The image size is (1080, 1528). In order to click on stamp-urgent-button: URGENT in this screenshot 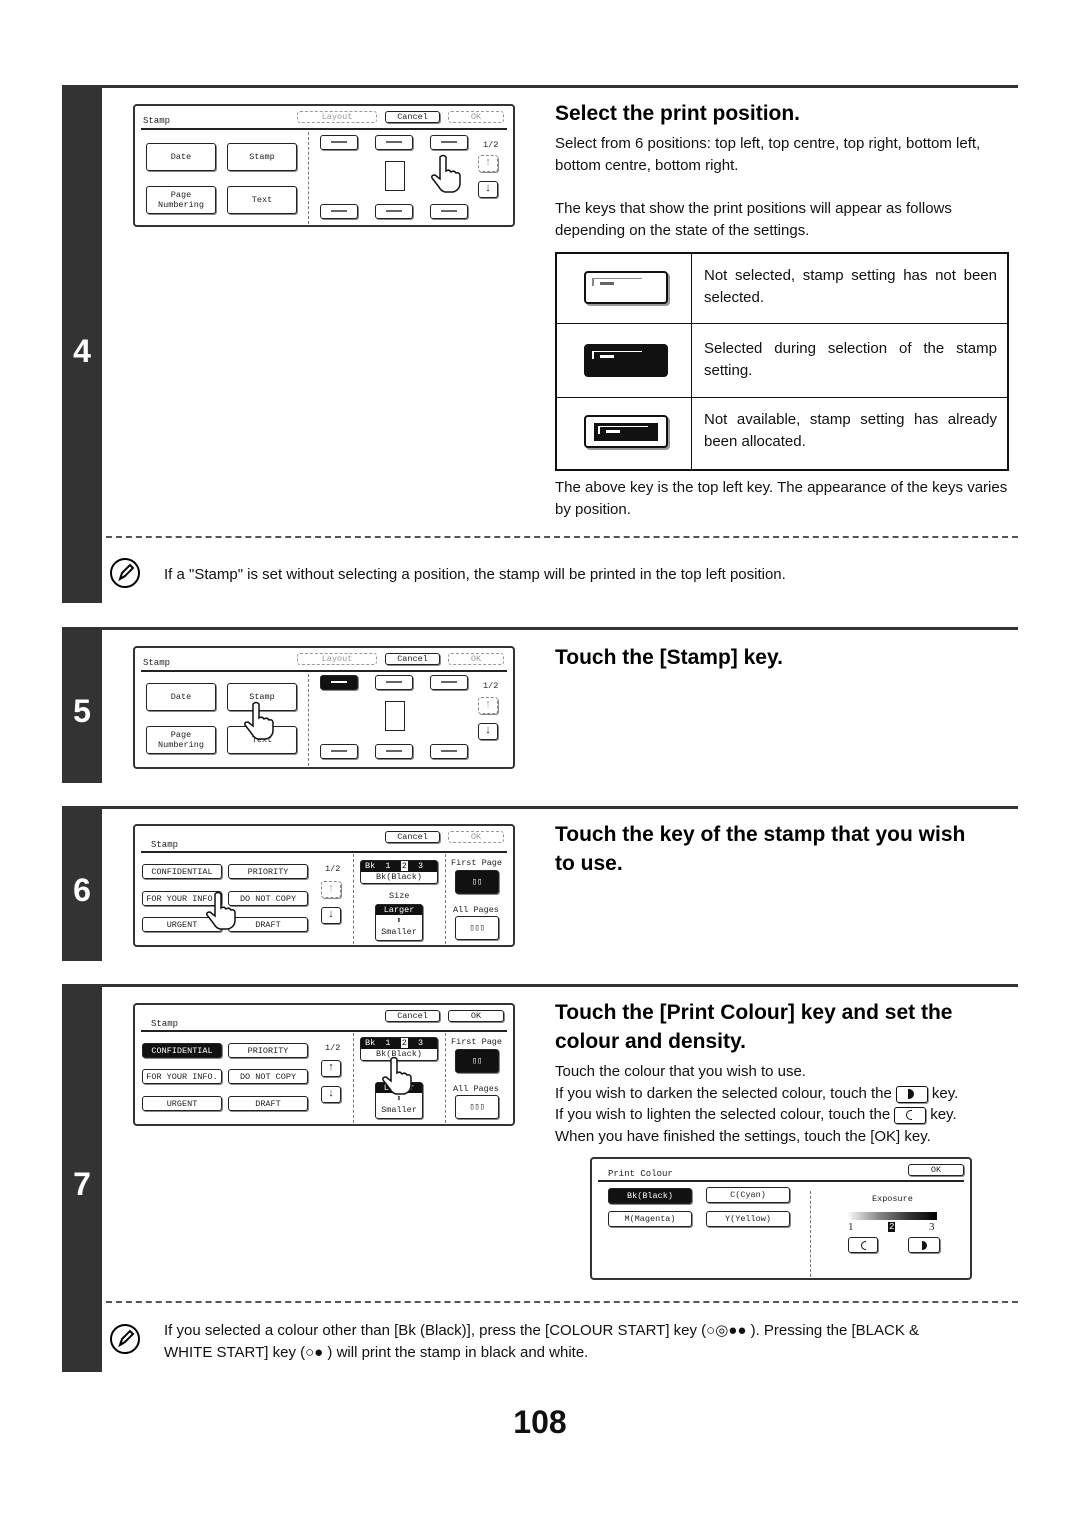, I will do `click(182, 1103)`.